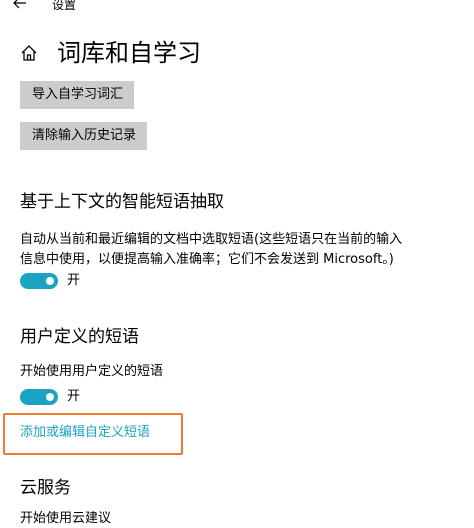 The width and height of the screenshot is (474, 528). What do you see at coordinates (79, 337) in the screenshot?
I see `user-phrase-heading: 用户定义的短语` at bounding box center [79, 337].